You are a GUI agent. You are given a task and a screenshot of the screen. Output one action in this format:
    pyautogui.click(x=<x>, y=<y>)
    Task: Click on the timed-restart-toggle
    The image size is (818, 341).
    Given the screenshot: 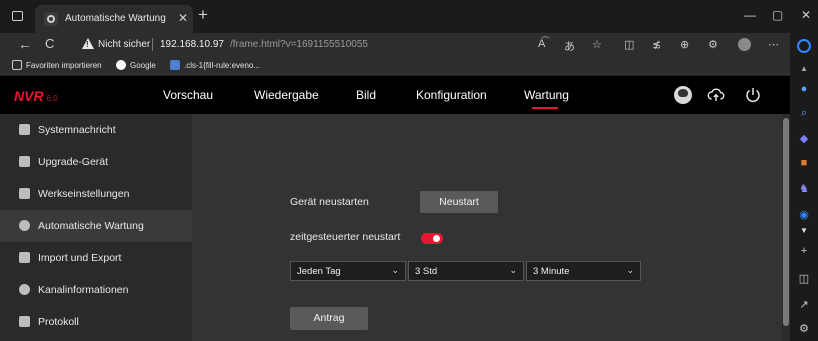 What is the action you would take?
    pyautogui.click(x=432, y=238)
    